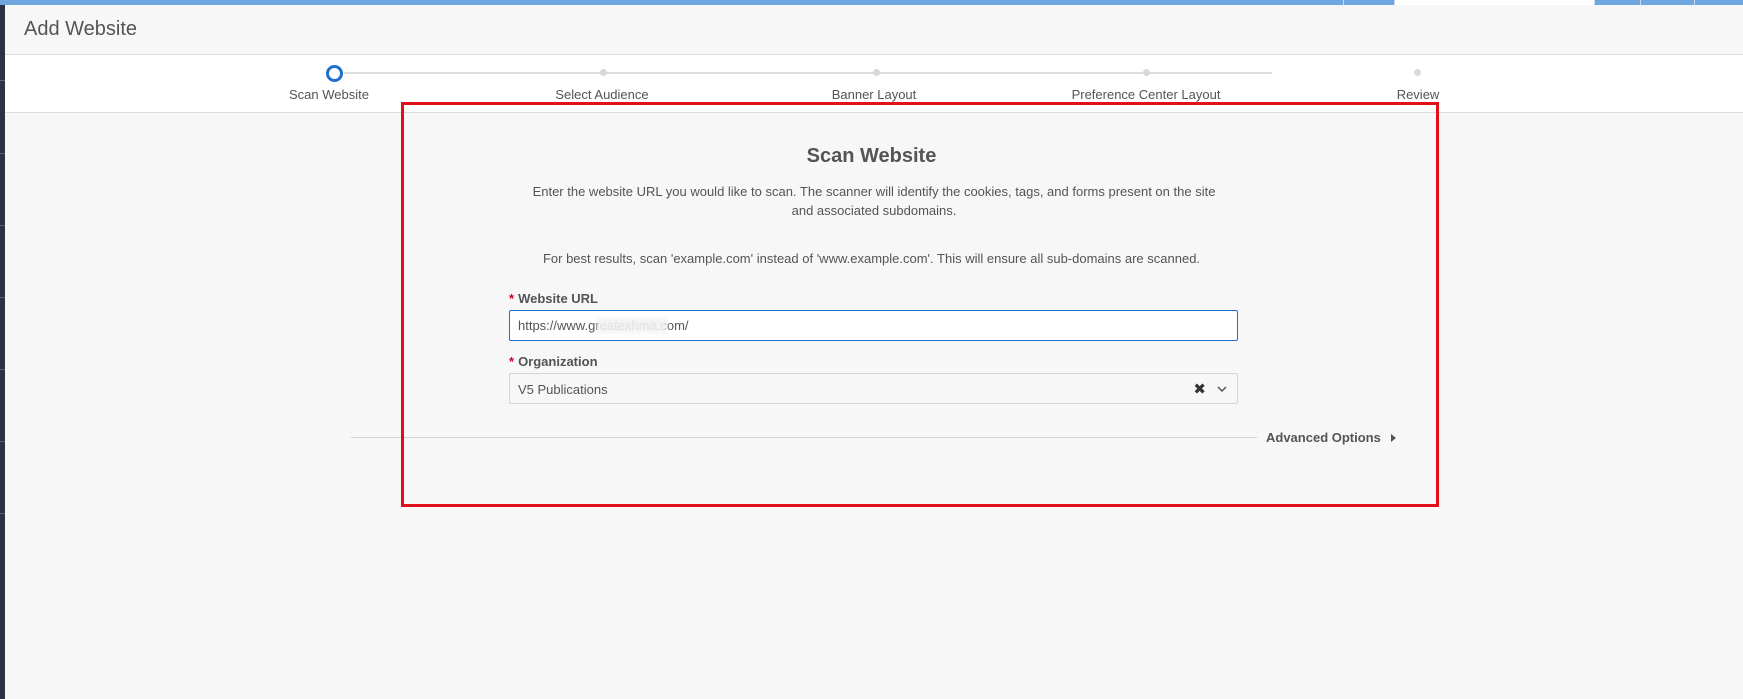 The image size is (1743, 699). I want to click on step-label-scan-website: Scan Website, so click(329, 94).